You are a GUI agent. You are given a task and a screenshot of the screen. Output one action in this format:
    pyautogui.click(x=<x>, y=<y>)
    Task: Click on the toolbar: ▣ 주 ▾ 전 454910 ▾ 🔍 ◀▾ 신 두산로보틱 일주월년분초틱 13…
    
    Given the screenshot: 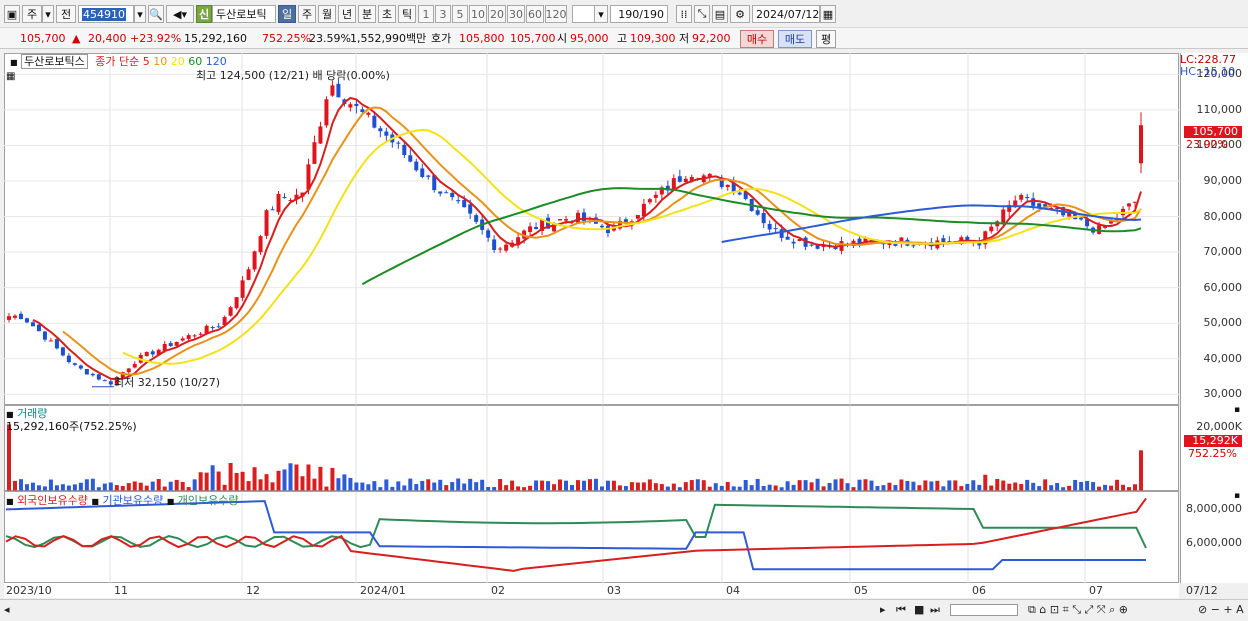 What is the action you would take?
    pyautogui.click(x=624, y=14)
    